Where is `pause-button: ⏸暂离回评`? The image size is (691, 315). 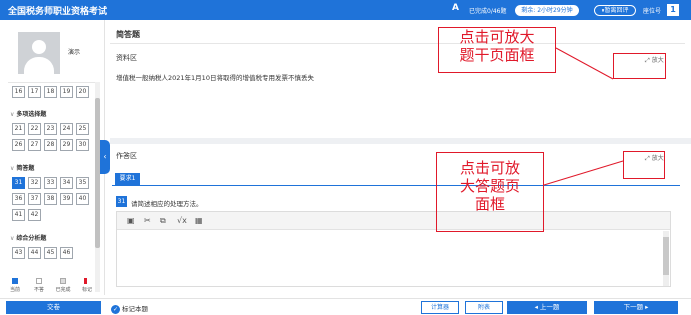
pause-button: ⏸暂离回评 is located at coordinates (615, 10).